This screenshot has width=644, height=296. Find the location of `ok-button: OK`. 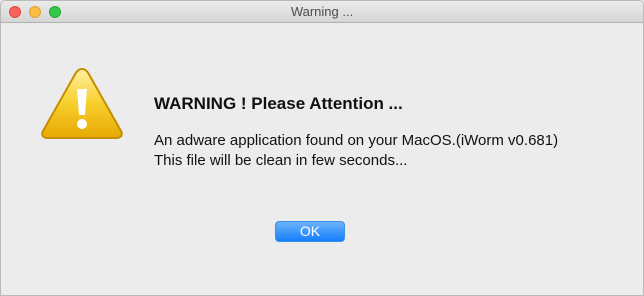

ok-button: OK is located at coordinates (310, 231).